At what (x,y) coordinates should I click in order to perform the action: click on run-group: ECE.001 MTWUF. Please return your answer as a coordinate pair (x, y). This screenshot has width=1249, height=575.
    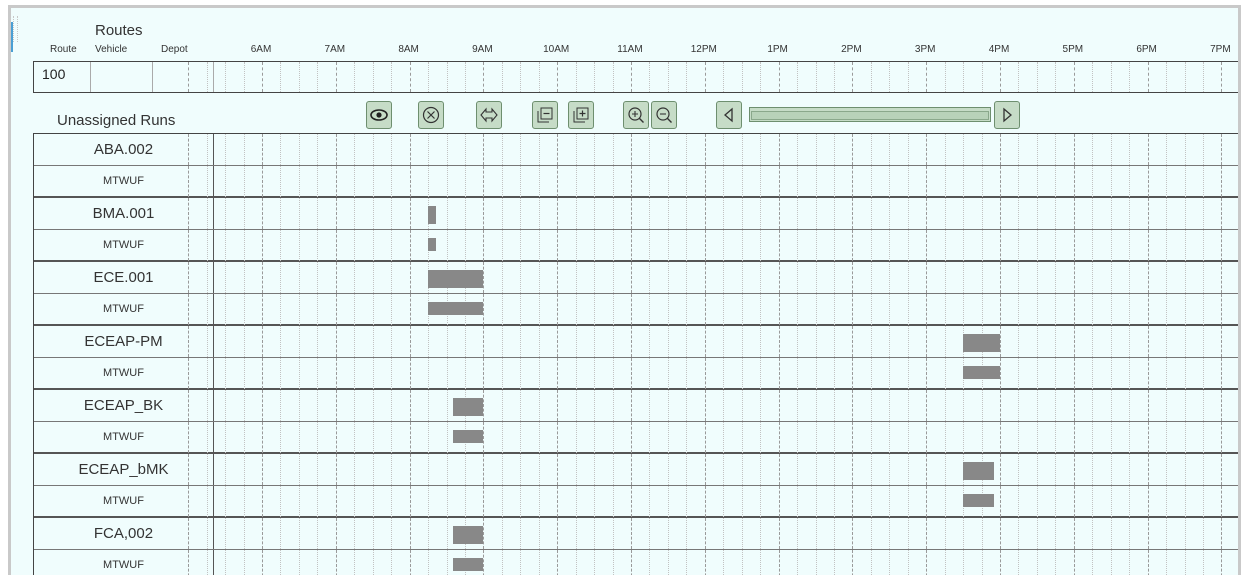
    Looking at the image, I should click on (636, 294).